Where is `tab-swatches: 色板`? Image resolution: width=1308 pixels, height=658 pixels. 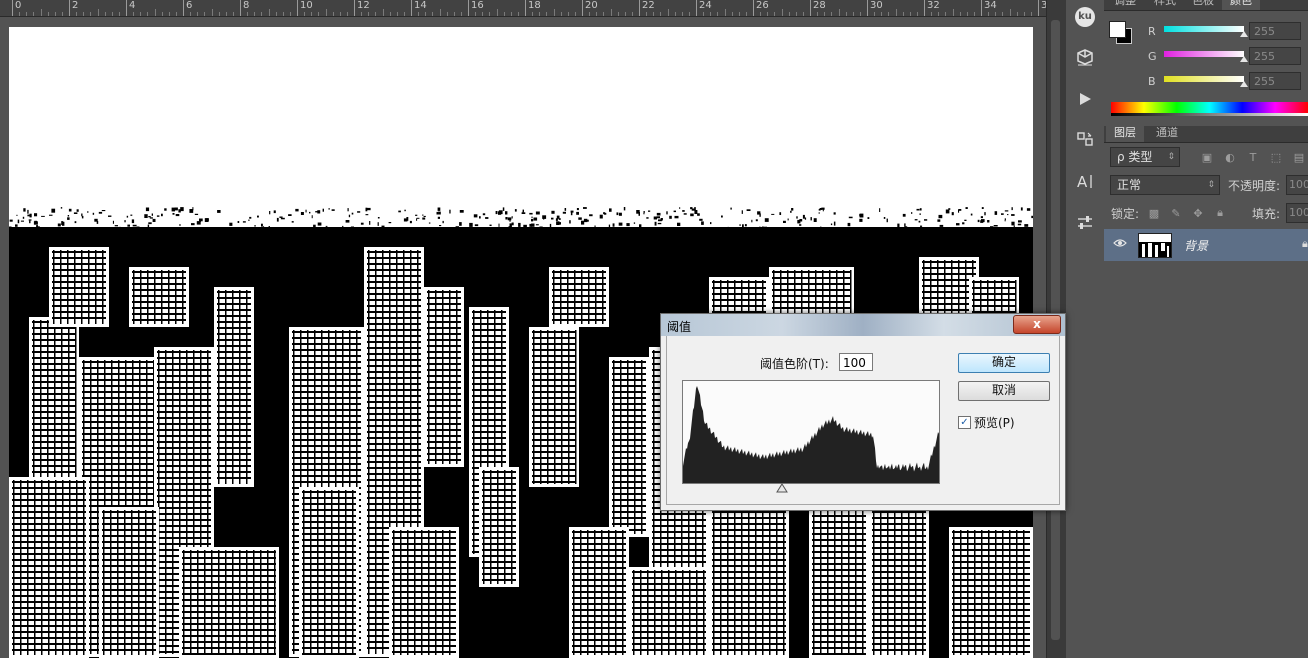 tab-swatches: 色板 is located at coordinates (1203, 5).